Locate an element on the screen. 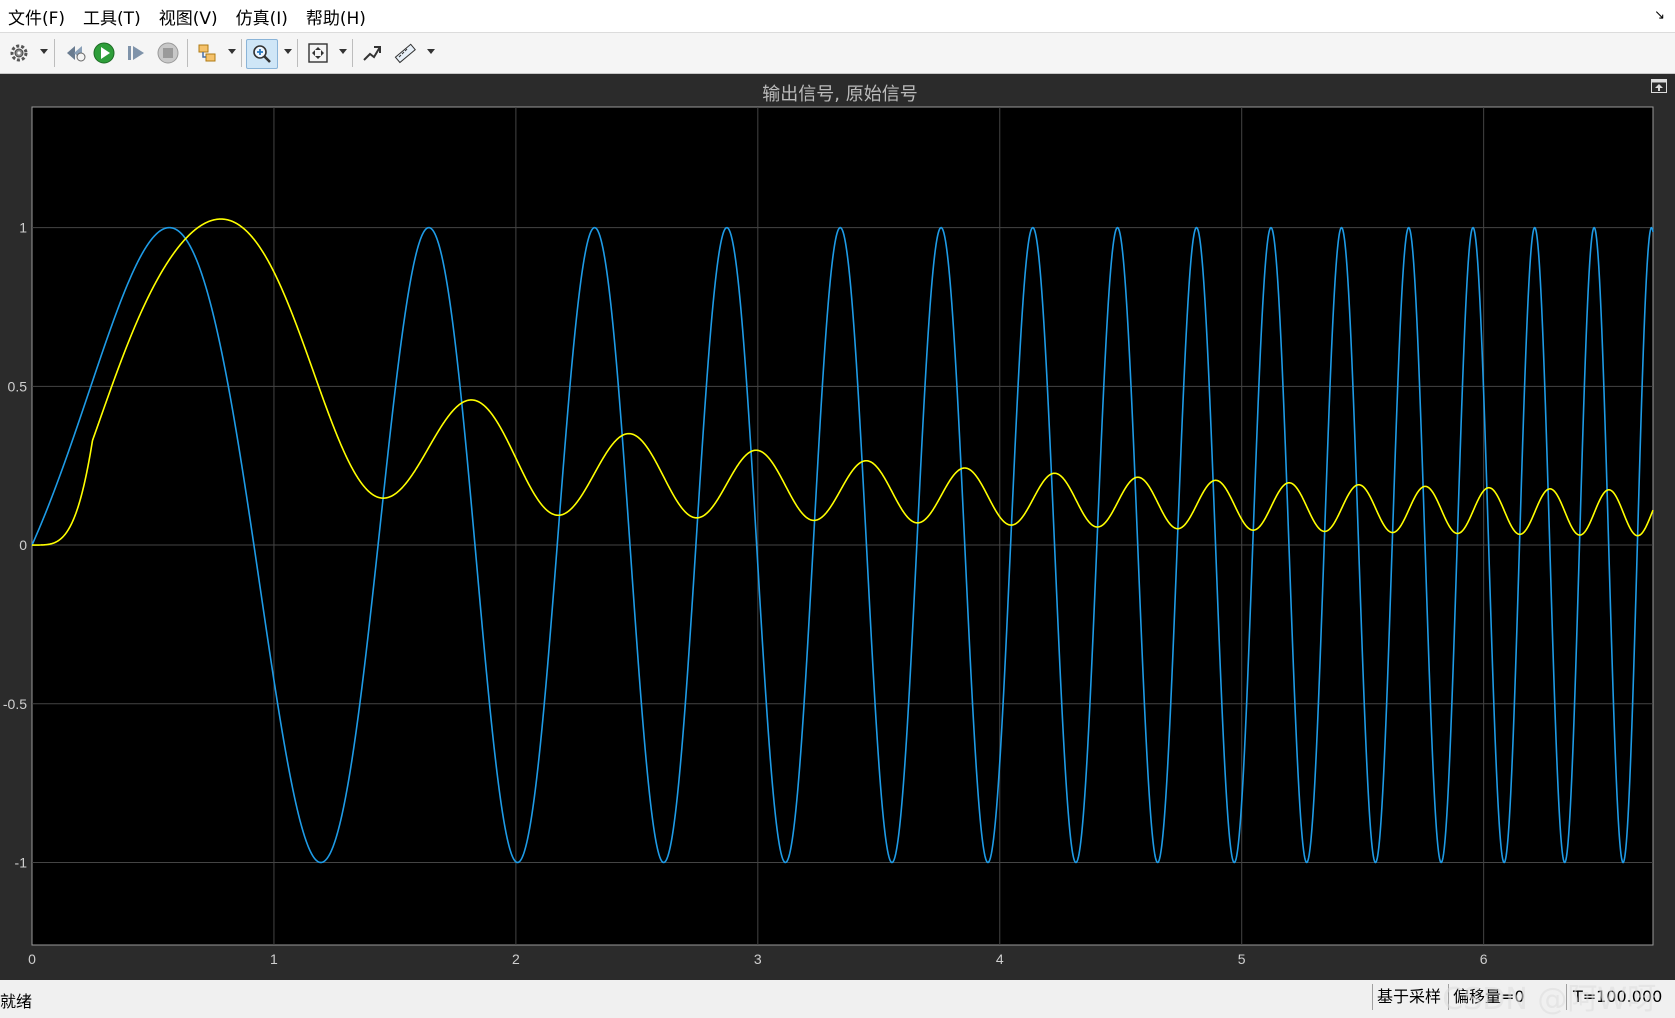 Image resolution: width=1675 pixels, height=1018 pixels. step-back-icon is located at coordinates (76, 53).